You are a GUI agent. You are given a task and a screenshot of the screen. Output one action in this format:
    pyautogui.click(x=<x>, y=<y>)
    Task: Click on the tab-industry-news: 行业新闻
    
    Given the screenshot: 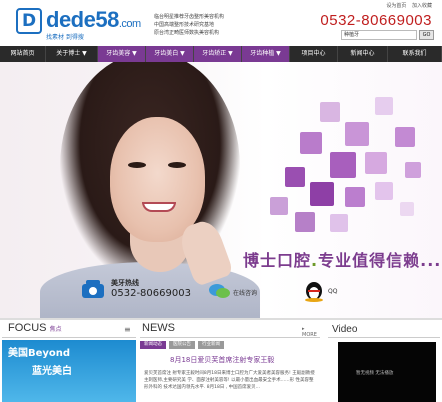 What is the action you would take?
    pyautogui.click(x=211, y=345)
    